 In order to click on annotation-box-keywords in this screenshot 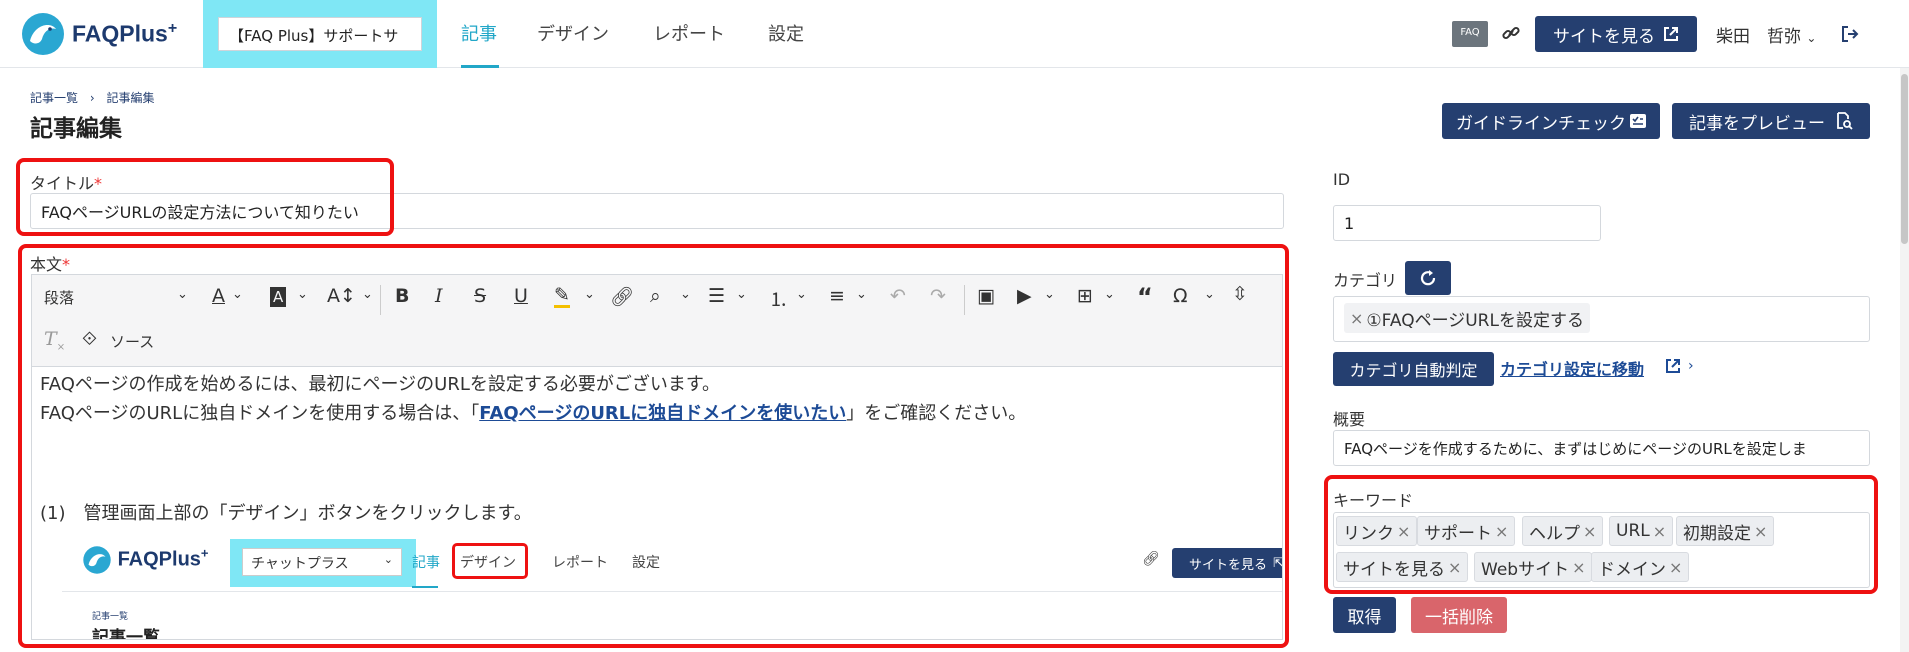, I will do `click(1601, 534)`.